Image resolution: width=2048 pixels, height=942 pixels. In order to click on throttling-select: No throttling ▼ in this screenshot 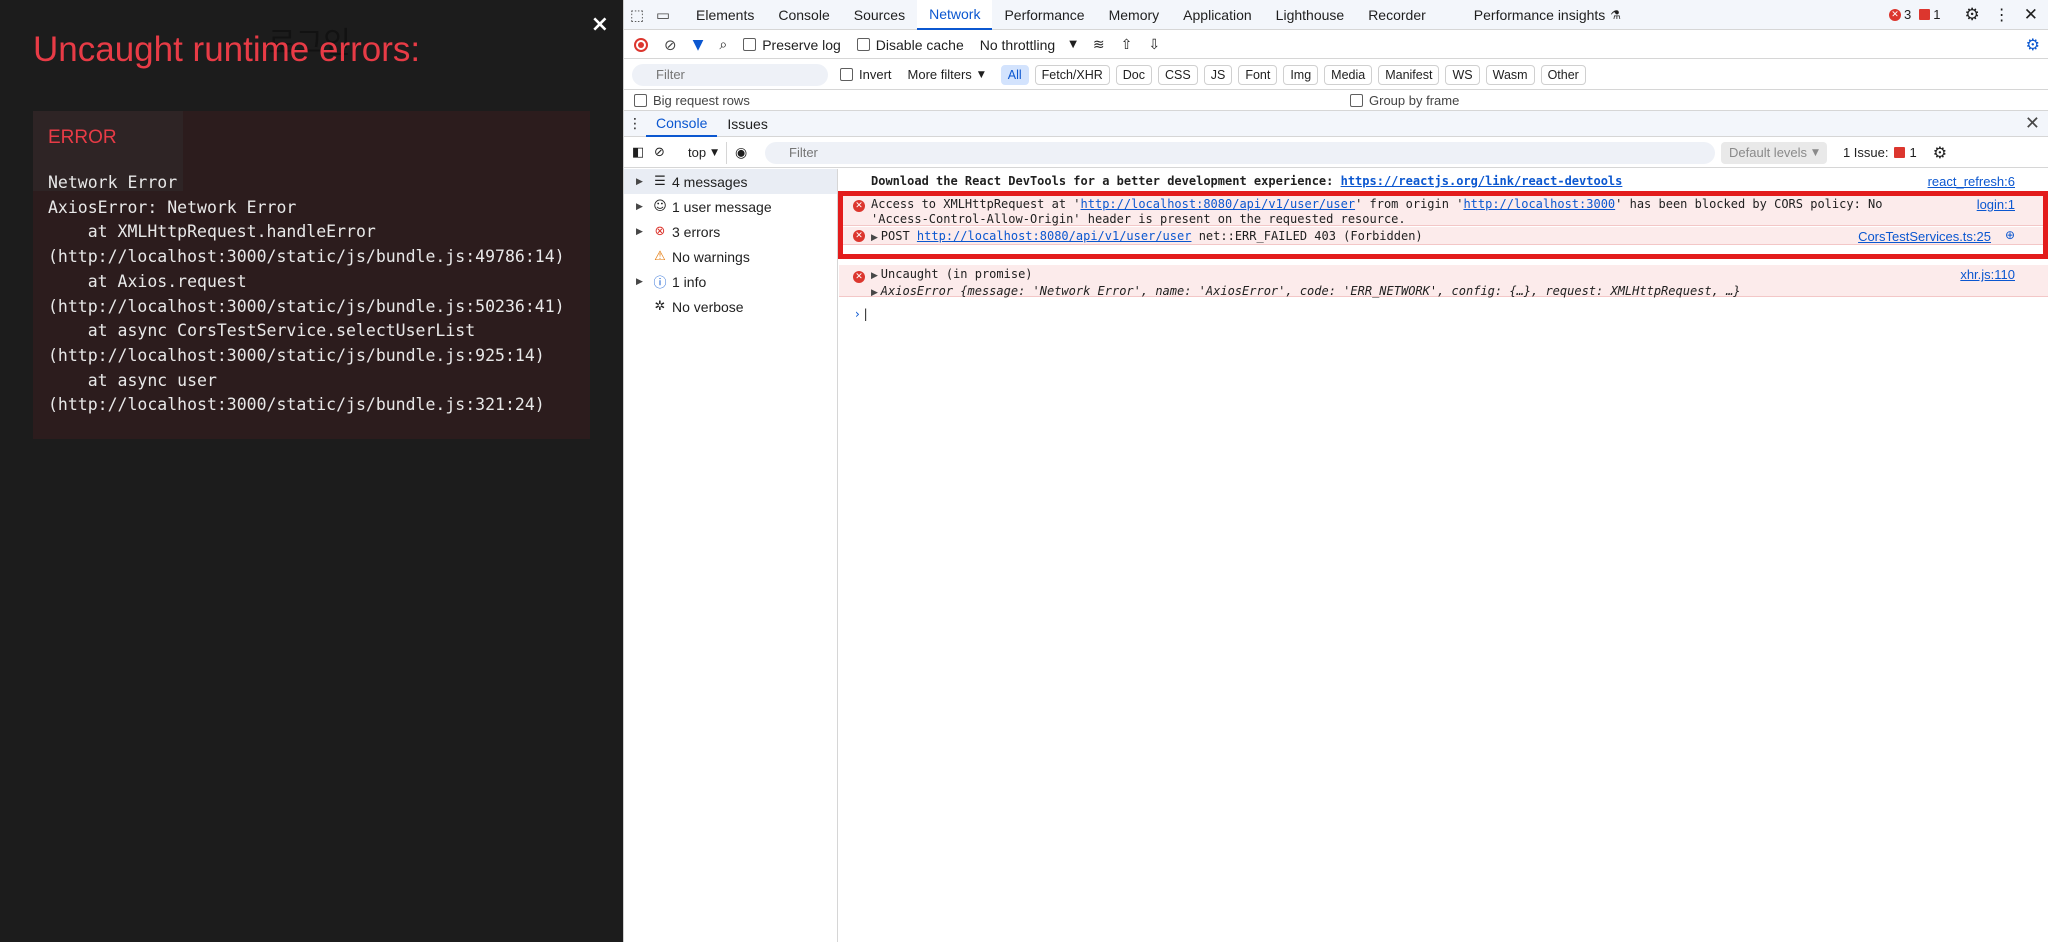, I will do `click(1028, 45)`.